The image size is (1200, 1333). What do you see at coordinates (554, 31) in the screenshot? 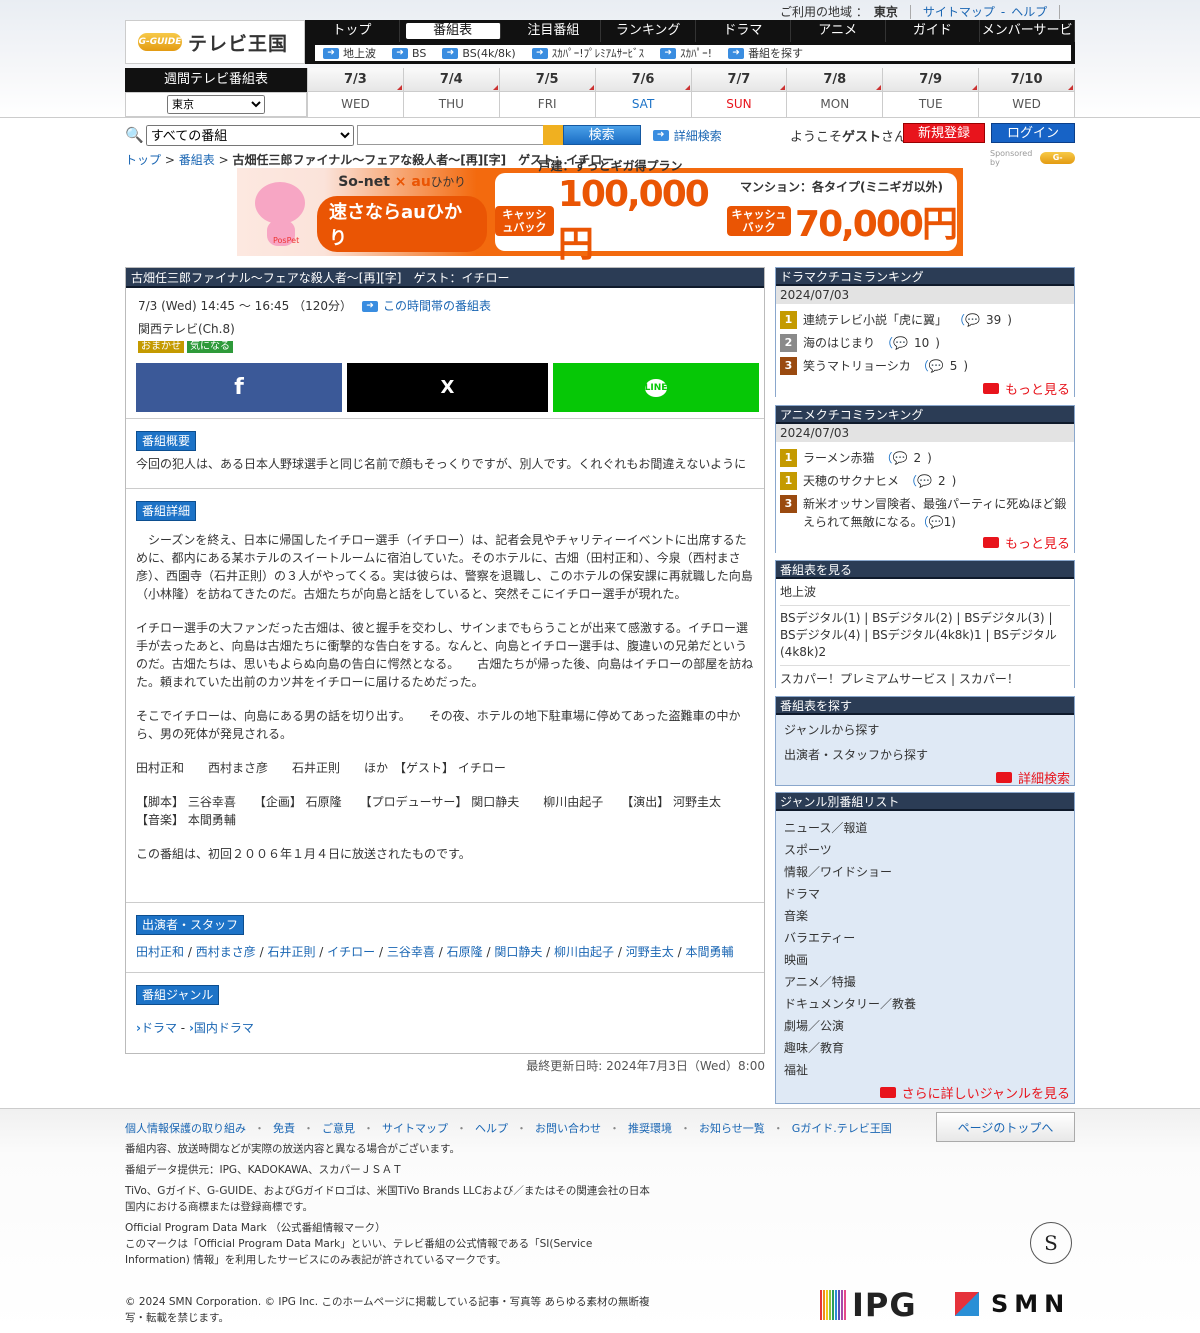
I see `nav-featured: 注目番組` at bounding box center [554, 31].